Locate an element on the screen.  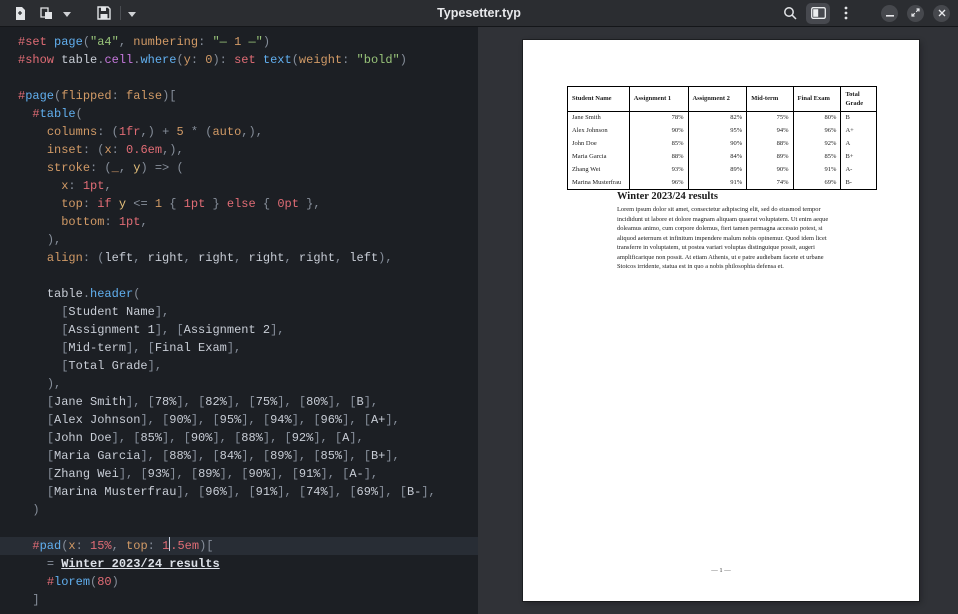
code-line: [Mid-term], [Final Exam], is located at coordinates (239, 348).